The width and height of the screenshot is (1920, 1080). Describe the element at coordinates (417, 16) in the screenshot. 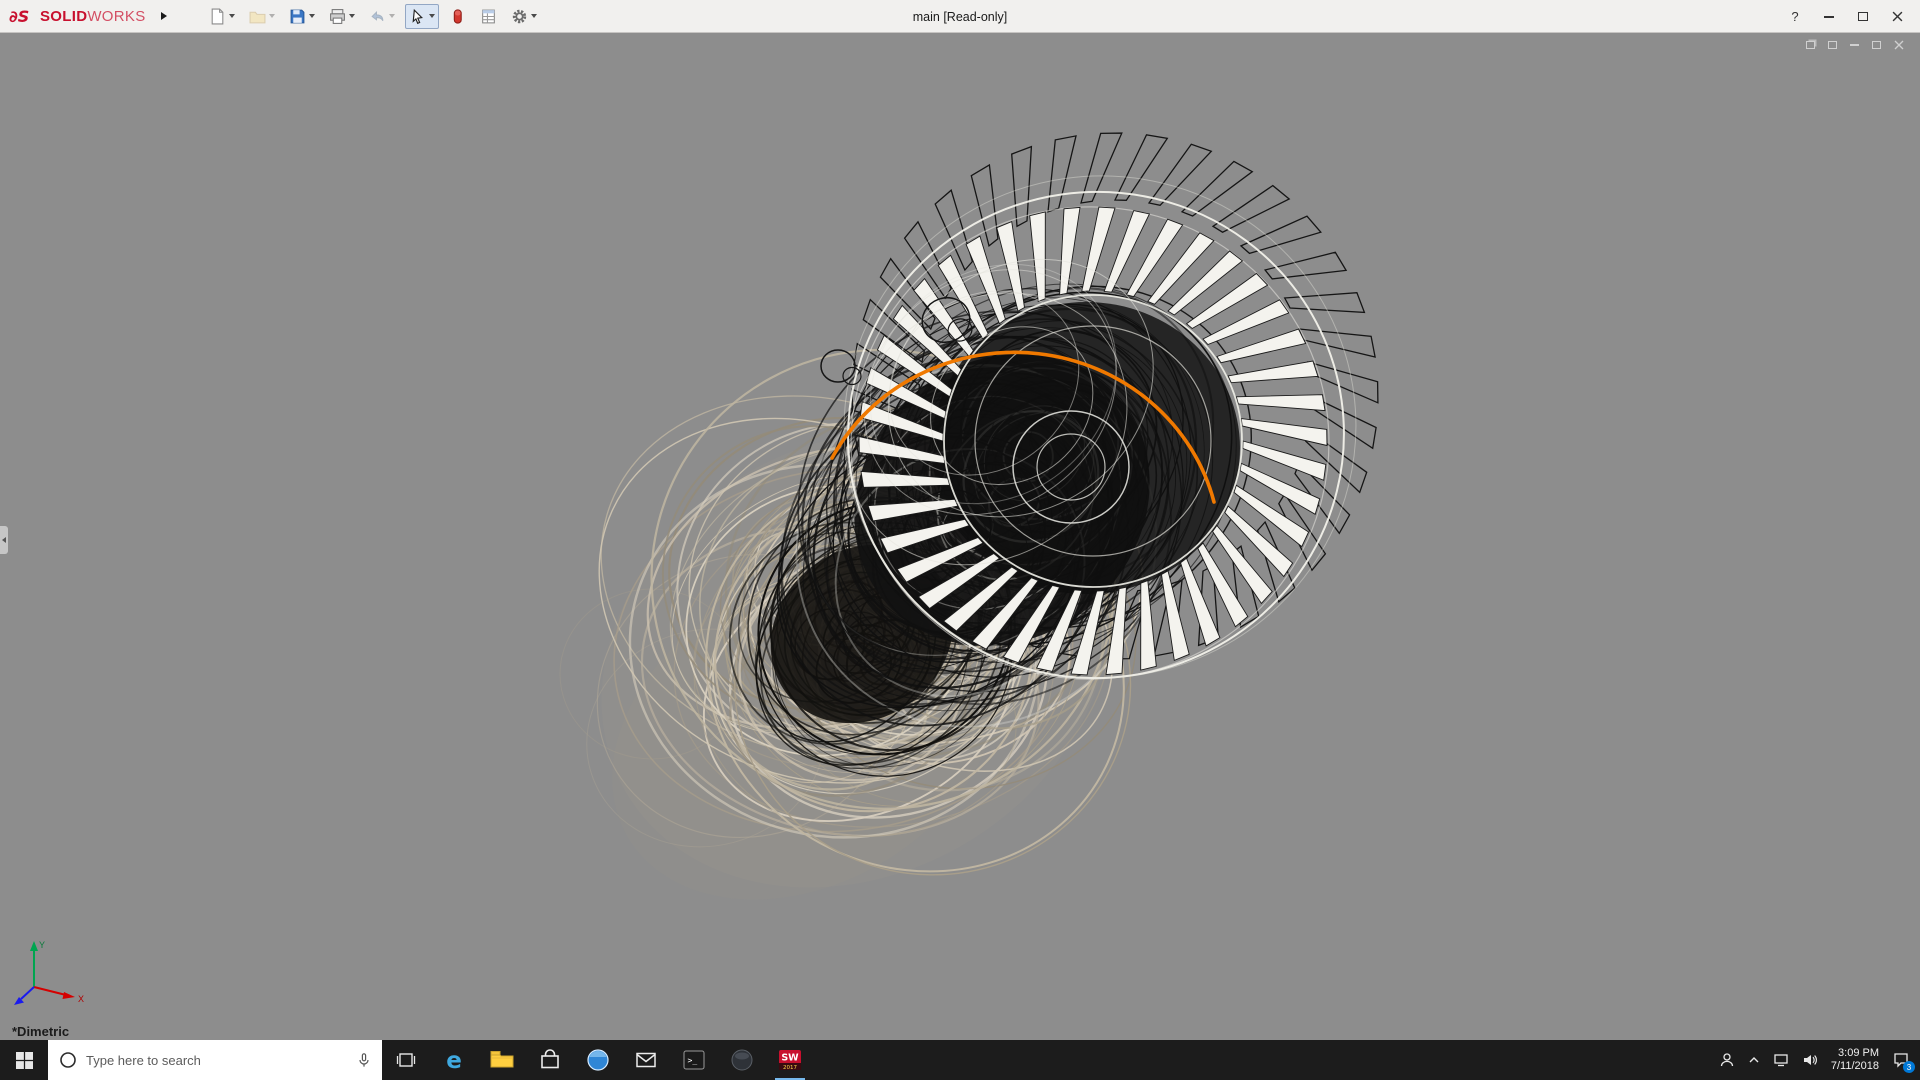

I see `select-icon` at that location.